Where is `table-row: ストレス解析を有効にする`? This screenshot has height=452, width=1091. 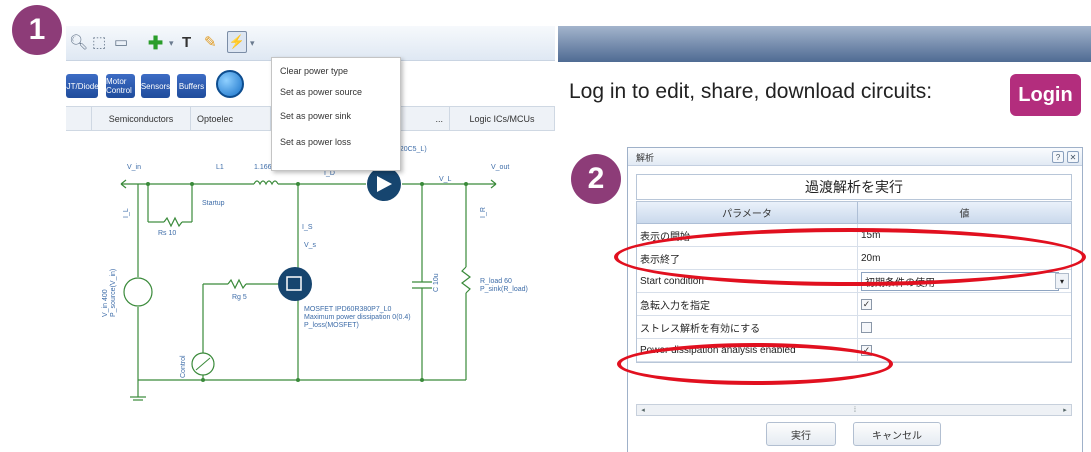 table-row: ストレス解析を有効にする is located at coordinates (854, 327).